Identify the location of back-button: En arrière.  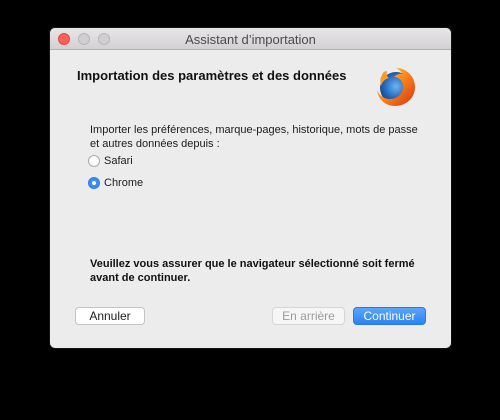
(308, 316).